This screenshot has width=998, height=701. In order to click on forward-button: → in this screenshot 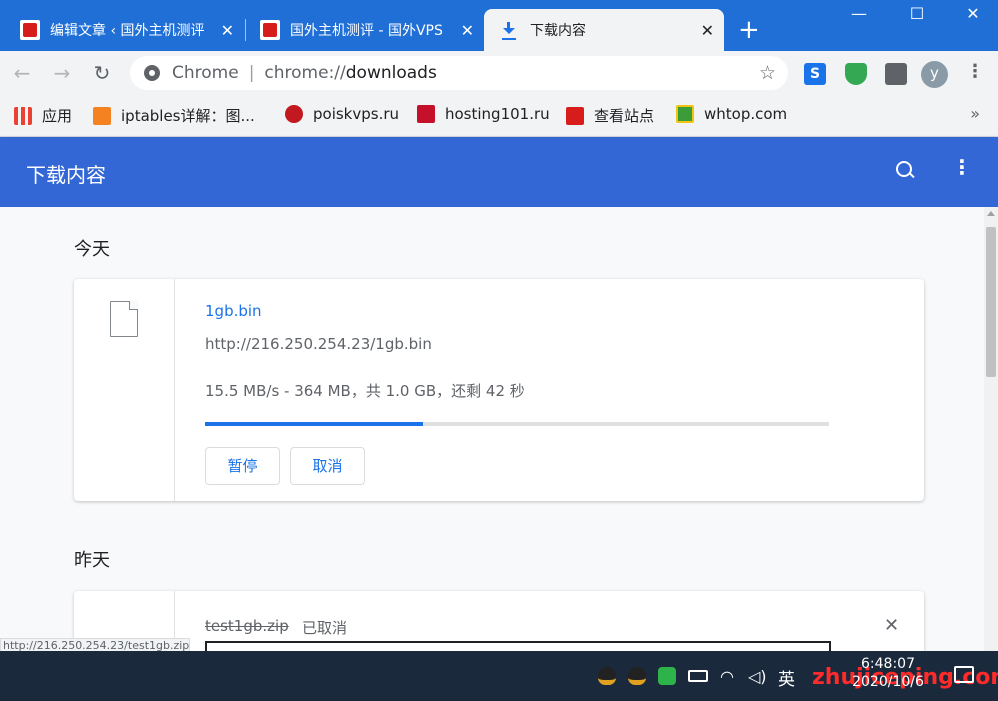, I will do `click(62, 73)`.